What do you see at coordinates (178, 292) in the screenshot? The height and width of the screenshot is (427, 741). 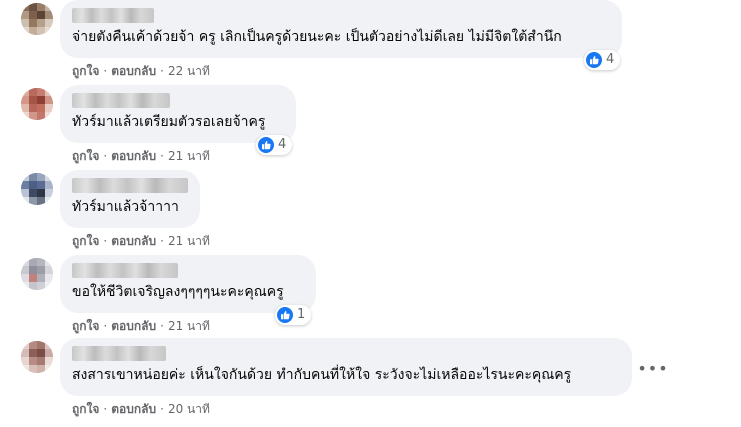 I see `comment-text: ขอให้ชีวิตเจริญลงๆๆๆๆนะคะคุณครู` at bounding box center [178, 292].